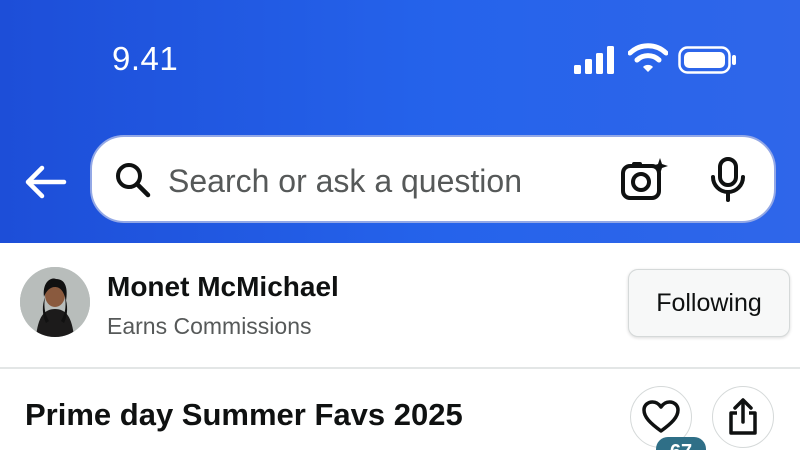  What do you see at coordinates (223, 287) in the screenshot?
I see `creator-name: Monet McMichael` at bounding box center [223, 287].